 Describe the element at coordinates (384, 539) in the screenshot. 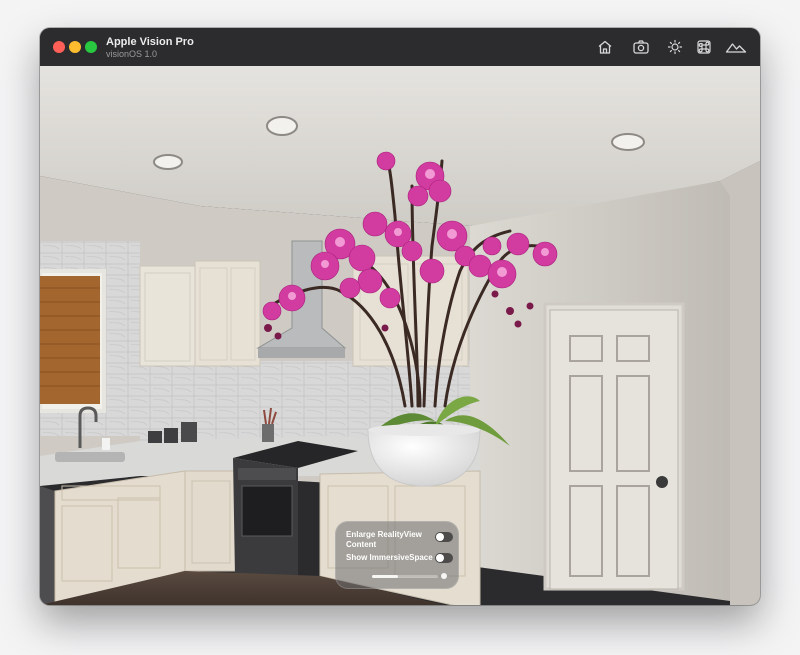

I see `enlarge-toggle-label: Enlarge RealityView Content` at that location.